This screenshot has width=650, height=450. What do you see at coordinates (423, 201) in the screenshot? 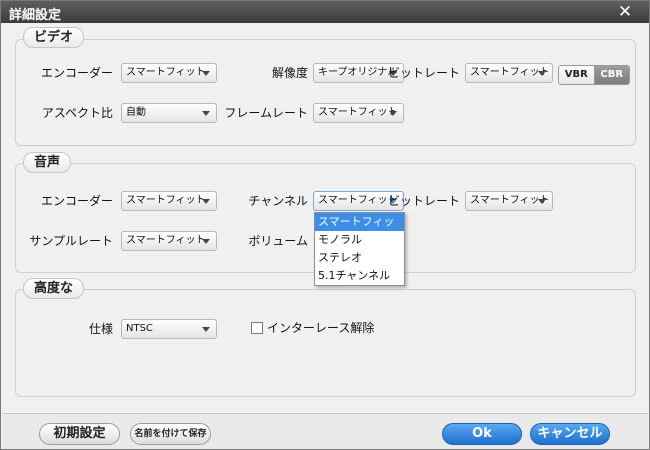
I see `audio-bitrate-label: ビットレート` at bounding box center [423, 201].